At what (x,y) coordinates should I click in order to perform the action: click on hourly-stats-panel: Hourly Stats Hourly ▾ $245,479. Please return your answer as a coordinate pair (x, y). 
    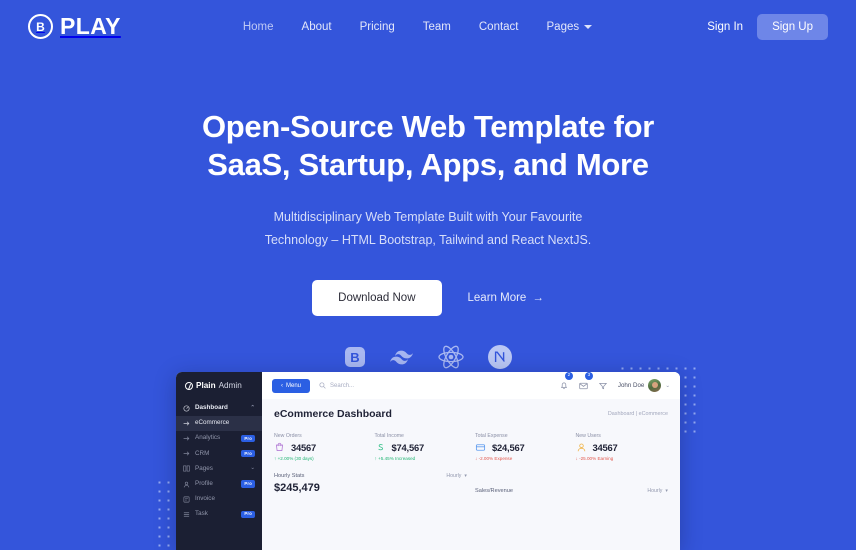
    Looking at the image, I should click on (370, 483).